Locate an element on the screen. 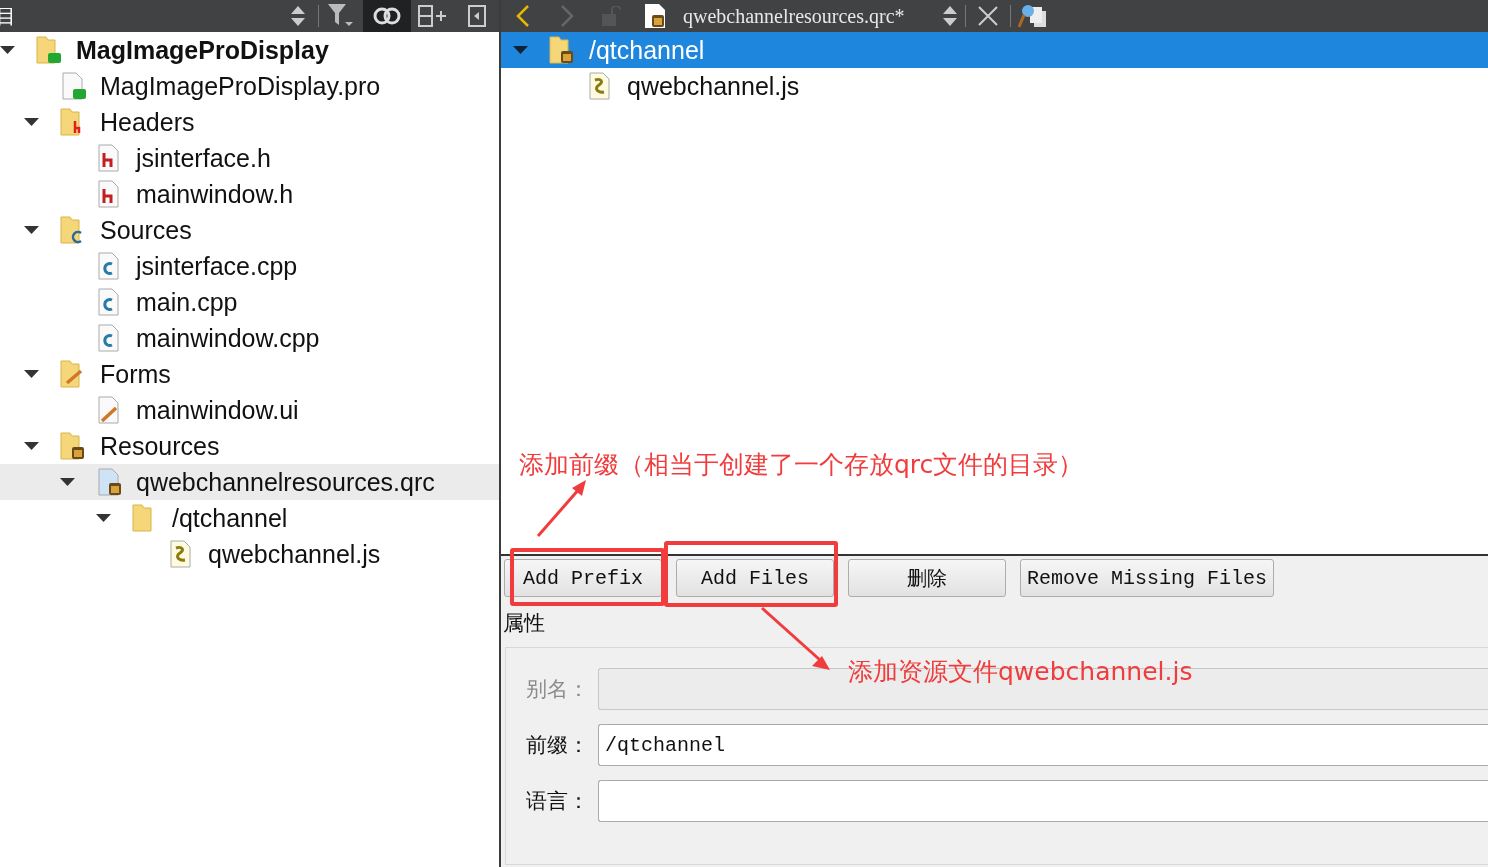 This screenshot has width=1488, height=867. text-field is located at coordinates (1043, 801).